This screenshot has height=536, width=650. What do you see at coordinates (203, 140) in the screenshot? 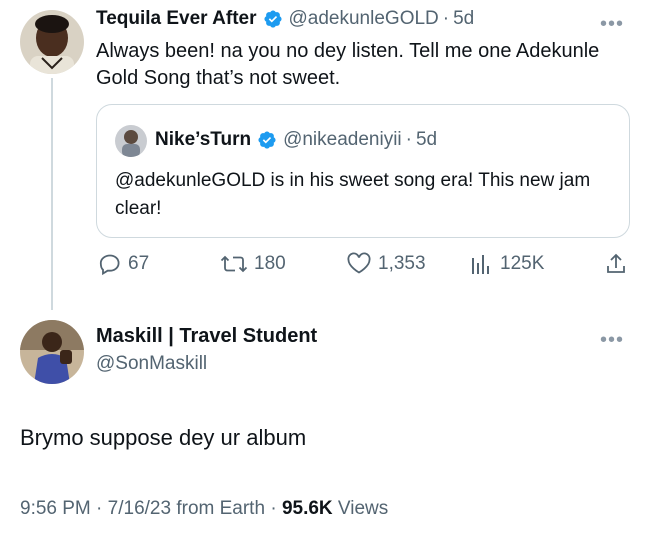
I see `quoted-author-name: Nike’sTurn` at bounding box center [203, 140].